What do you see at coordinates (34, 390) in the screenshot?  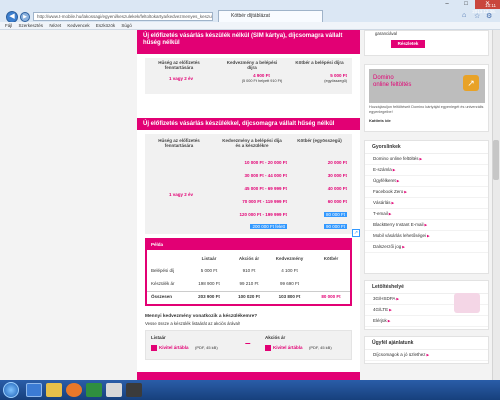 I see `ie-taskbar-icon` at bounding box center [34, 390].